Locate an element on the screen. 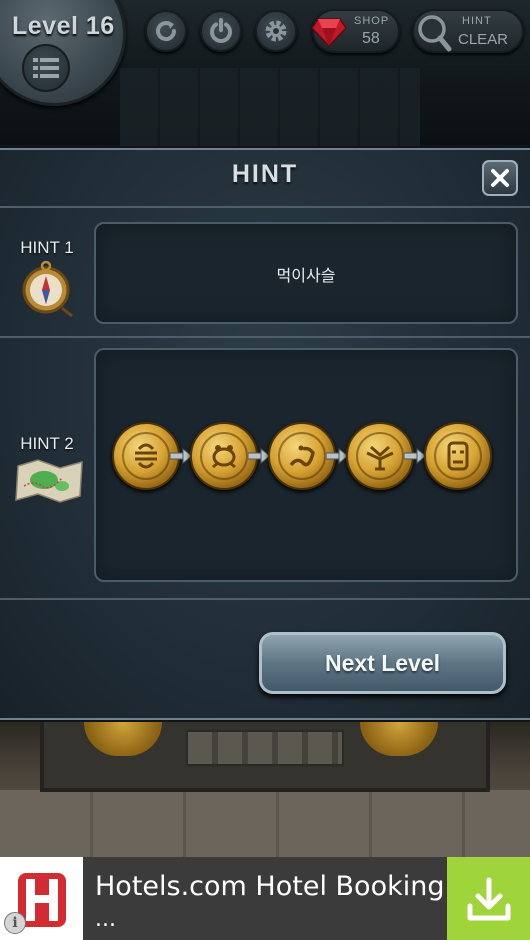 The width and height of the screenshot is (530, 940). glyph-strip is located at coordinates (265, 748).